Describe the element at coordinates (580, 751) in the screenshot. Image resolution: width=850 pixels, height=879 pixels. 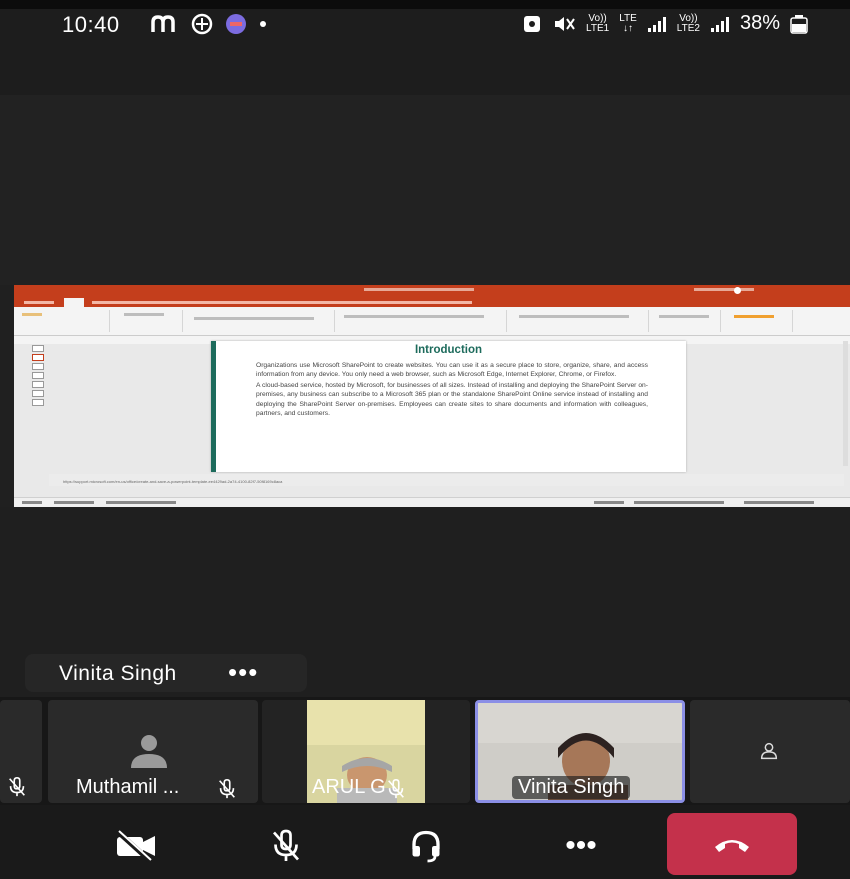
I see `participant-tile-speaking: Vinita Singh` at that location.